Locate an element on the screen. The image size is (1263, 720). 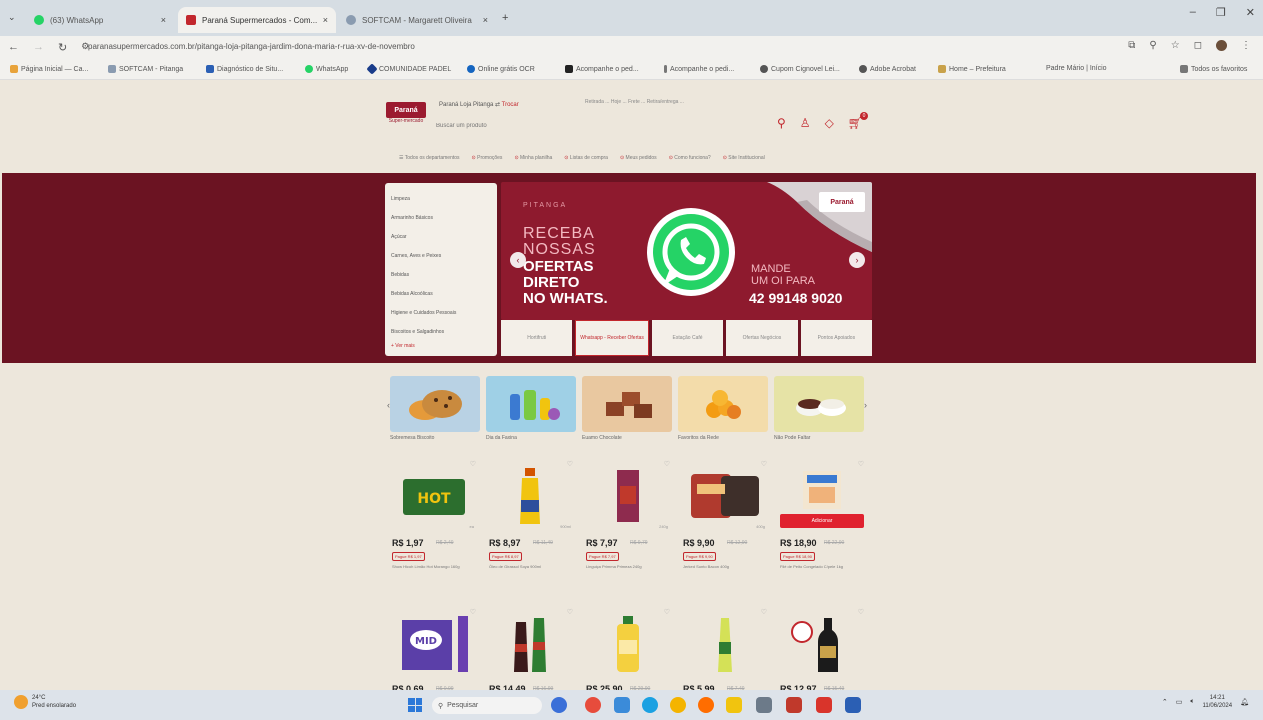
chrome-icon is located at coordinates (593, 705).